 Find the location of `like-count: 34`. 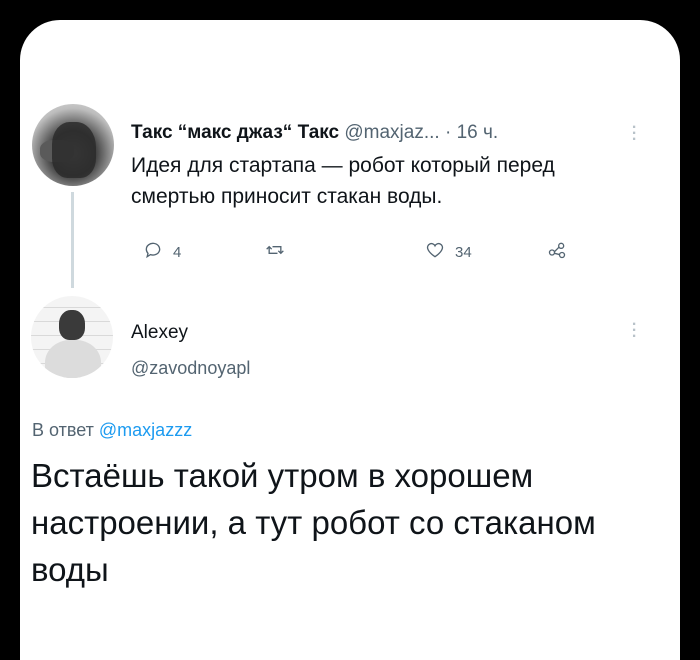

like-count: 34 is located at coordinates (463, 252).